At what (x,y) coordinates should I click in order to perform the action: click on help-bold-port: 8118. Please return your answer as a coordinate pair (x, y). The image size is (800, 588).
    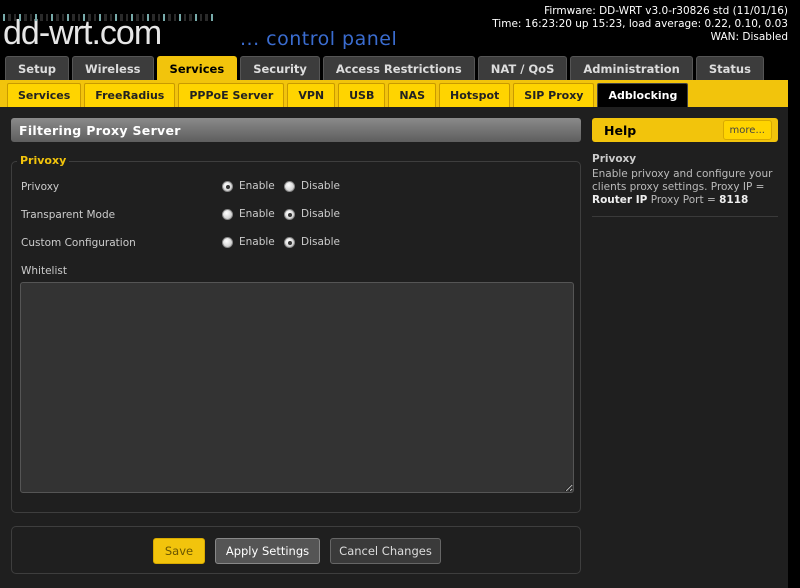
    Looking at the image, I should click on (734, 200).